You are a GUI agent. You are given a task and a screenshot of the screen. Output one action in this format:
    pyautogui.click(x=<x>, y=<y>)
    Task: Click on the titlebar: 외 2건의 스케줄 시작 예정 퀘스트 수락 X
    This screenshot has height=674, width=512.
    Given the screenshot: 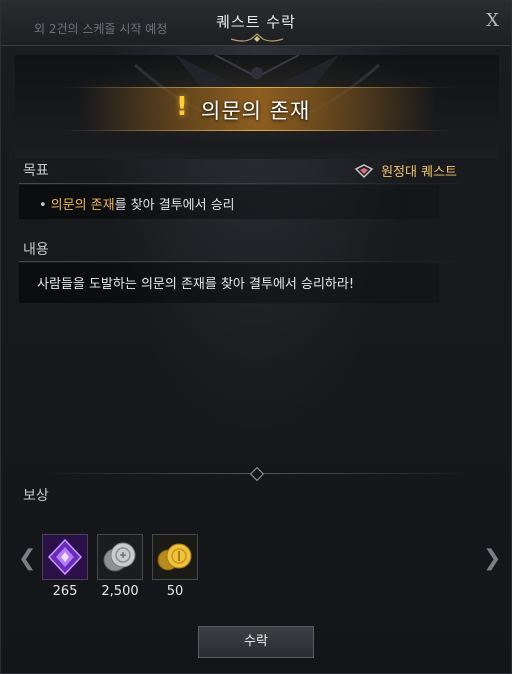 What is the action you would take?
    pyautogui.click(x=256, y=23)
    